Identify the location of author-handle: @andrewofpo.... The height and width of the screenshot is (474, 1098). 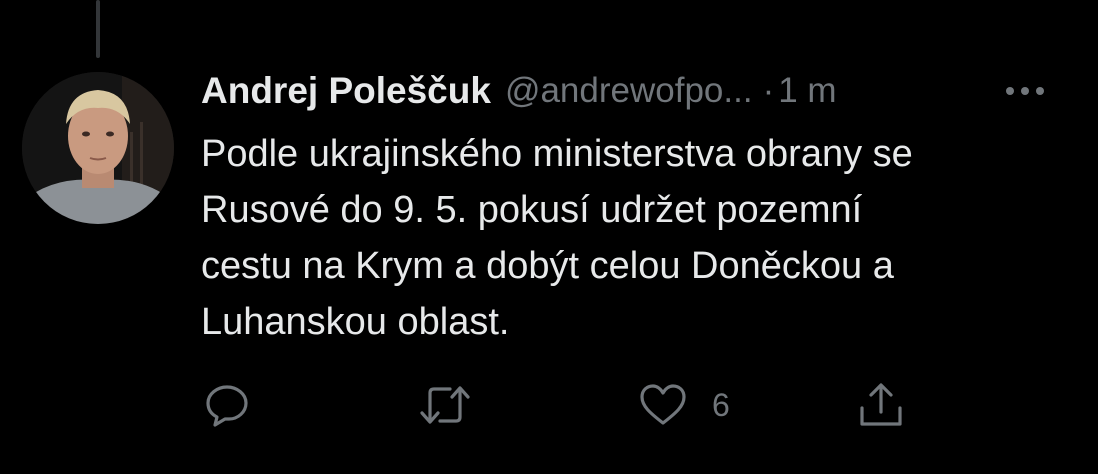
(629, 91).